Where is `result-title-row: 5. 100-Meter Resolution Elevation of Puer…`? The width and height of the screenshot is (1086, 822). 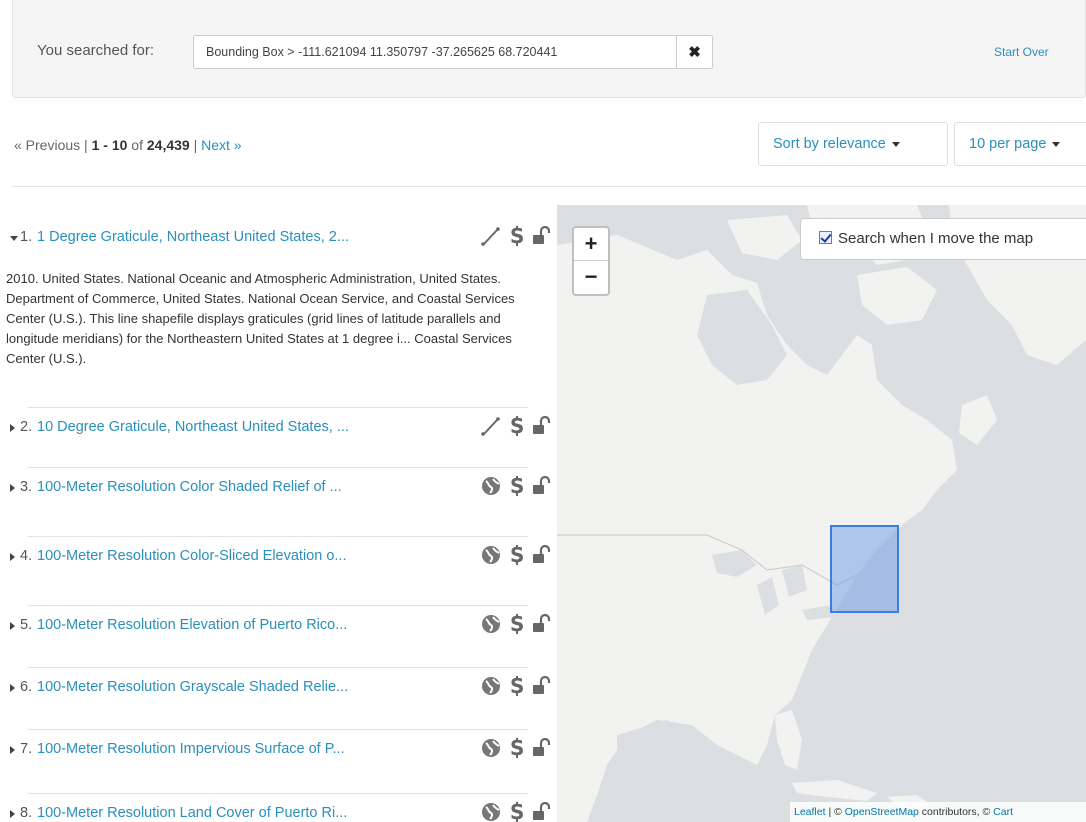 result-title-row: 5. 100-Meter Resolution Elevation of Puer… is located at coordinates (281, 626).